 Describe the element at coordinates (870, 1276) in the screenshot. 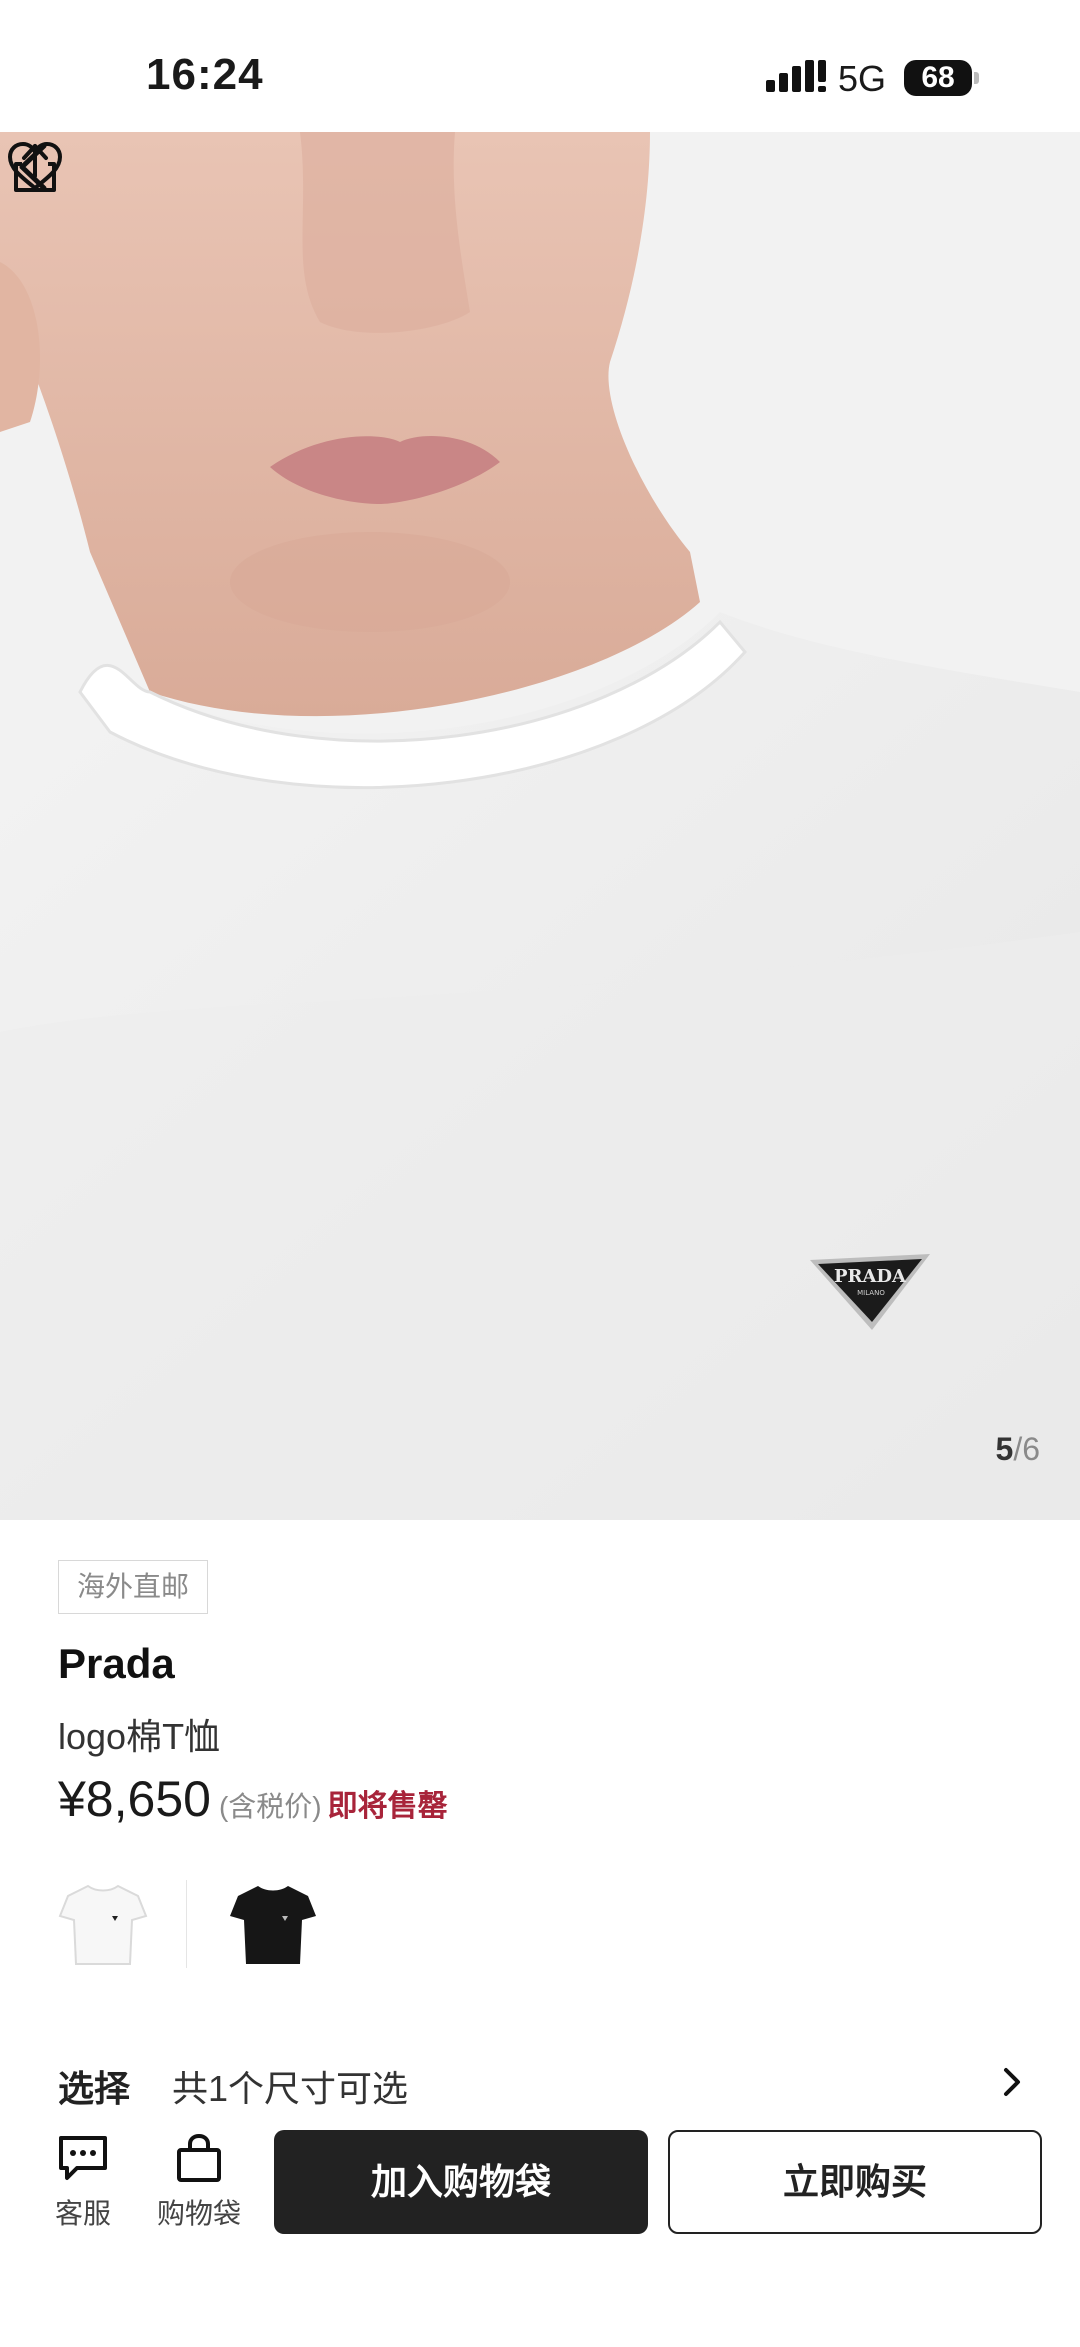

I see `svg-text: PRADA` at that location.